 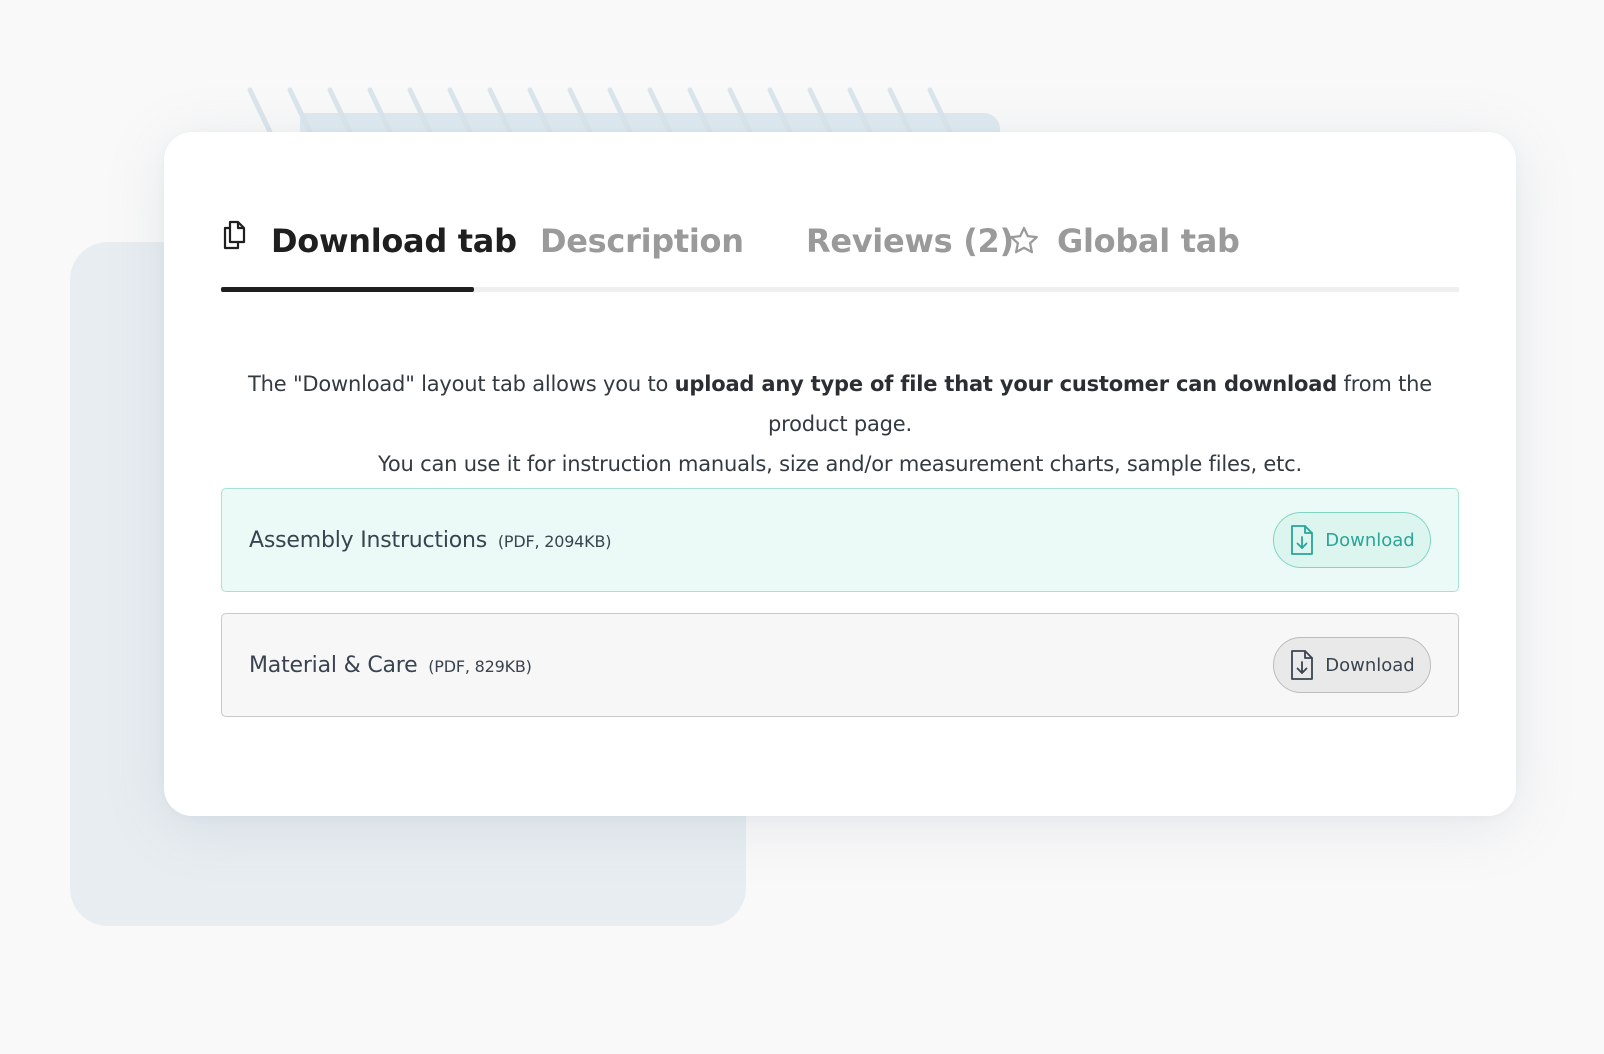 I want to click on file-name: Assembly Instructions, so click(x=368, y=540).